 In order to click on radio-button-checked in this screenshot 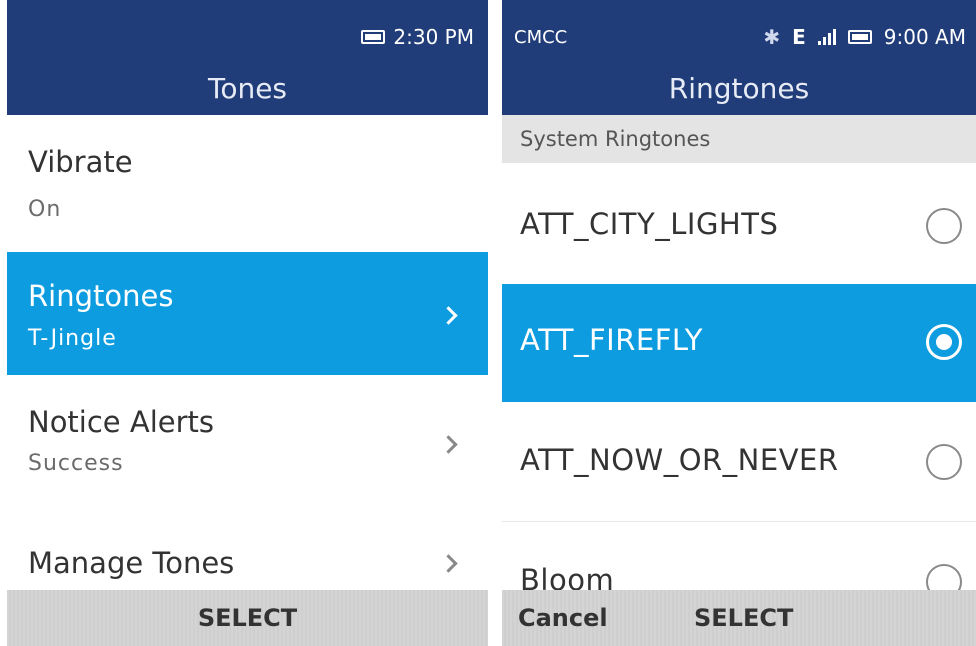, I will do `click(944, 342)`.